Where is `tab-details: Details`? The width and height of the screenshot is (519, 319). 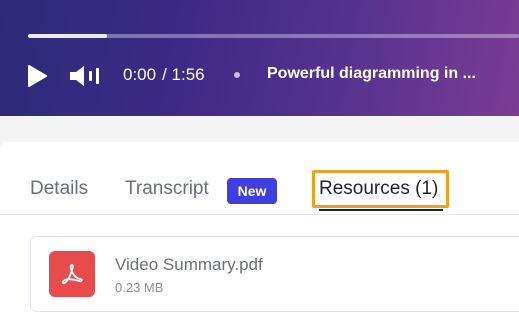
tab-details: Details is located at coordinates (59, 189).